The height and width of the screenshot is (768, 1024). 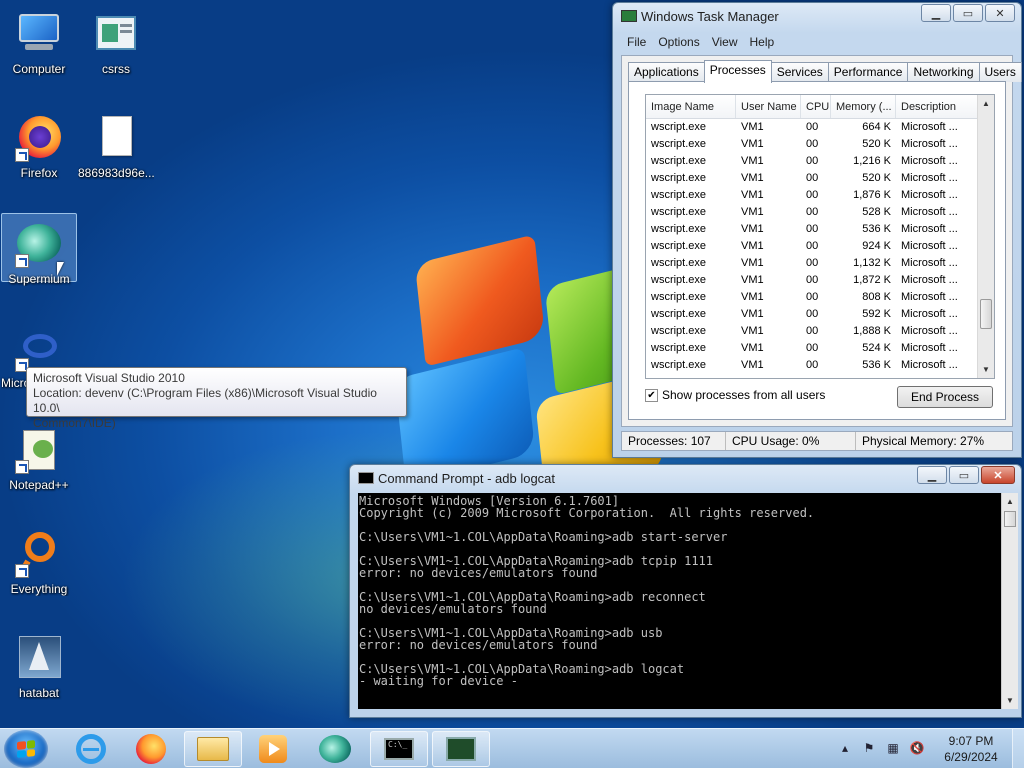 I want to click on process-list-scrollbar: ▲ ▼, so click(x=985, y=236).